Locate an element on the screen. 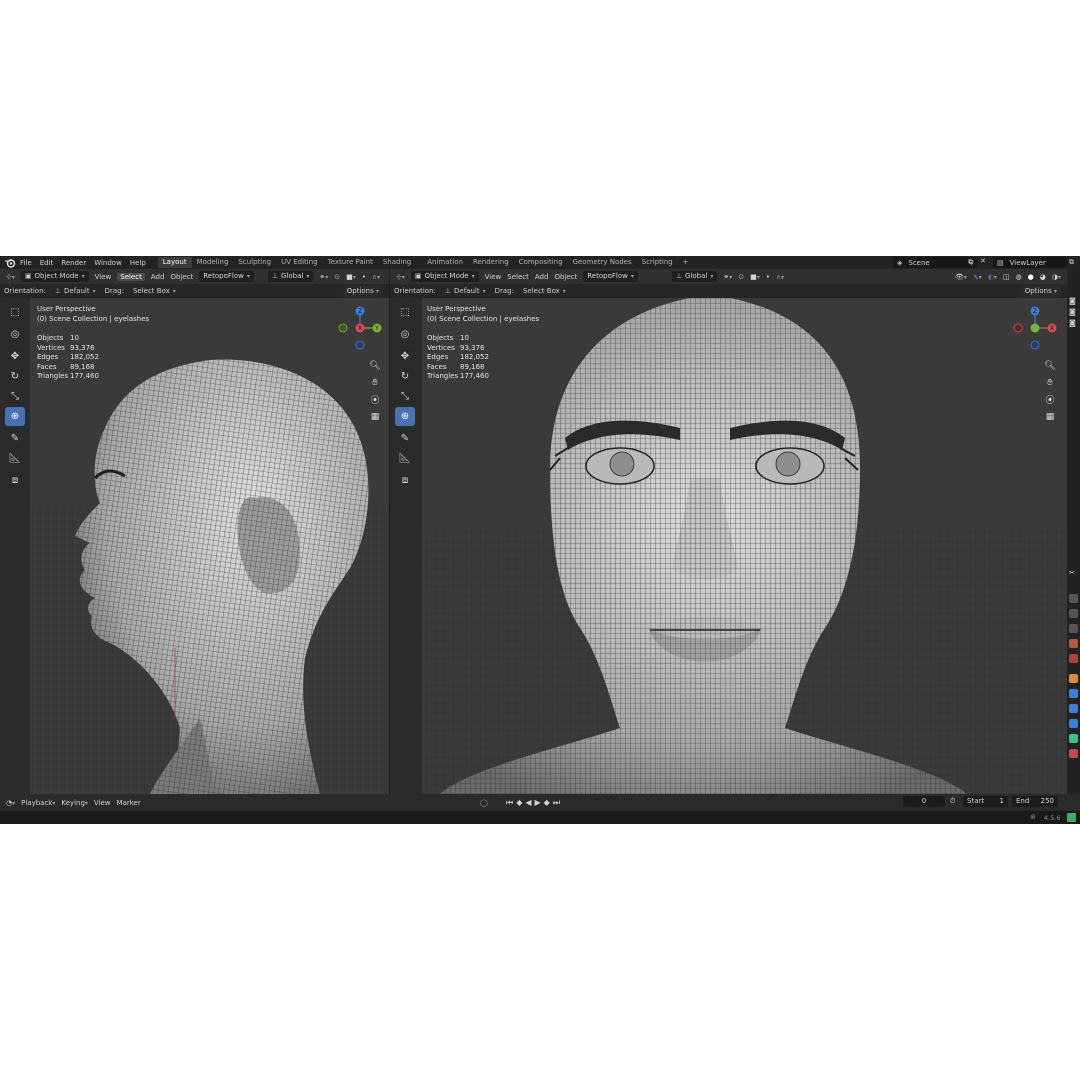  xray-toggle-icon: ◫ is located at coordinates (1006, 277).